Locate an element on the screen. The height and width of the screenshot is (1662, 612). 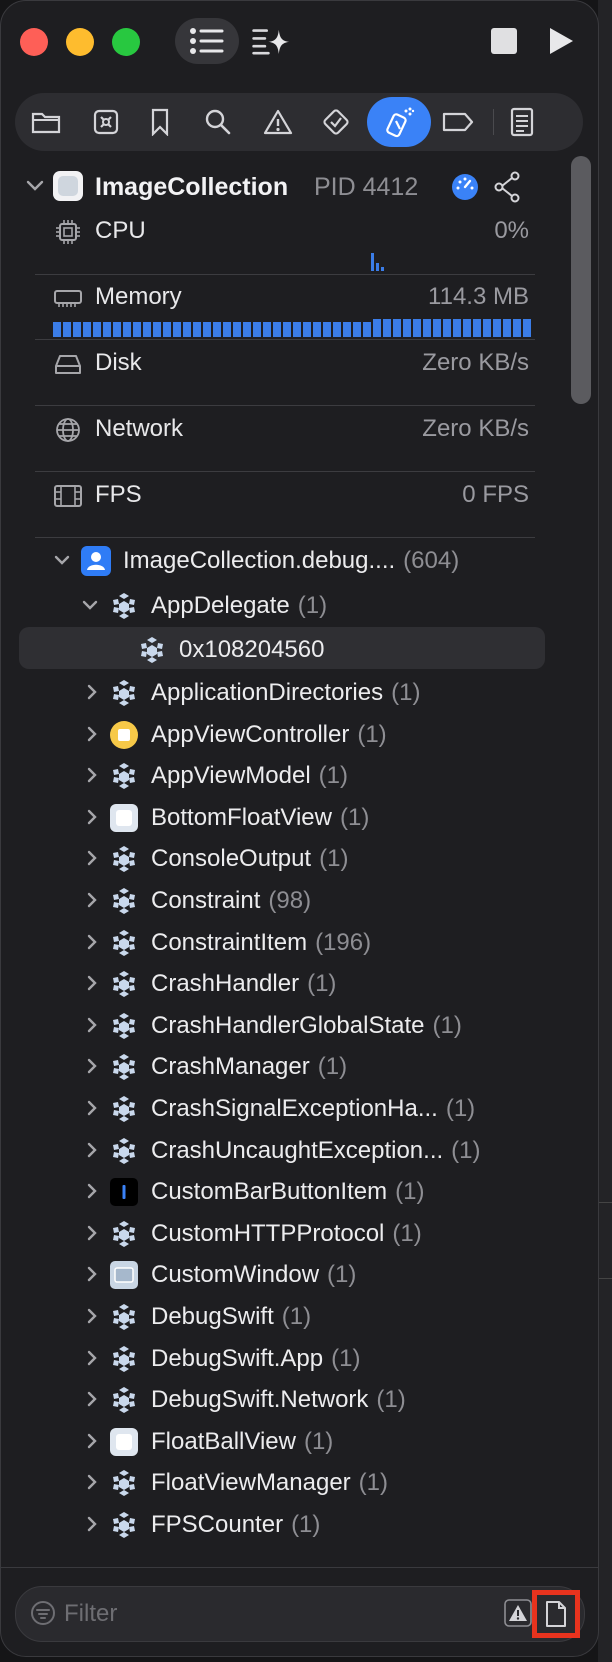
tree-row-appdelegate: AppDelegate (1) is located at coordinates (281, 606).